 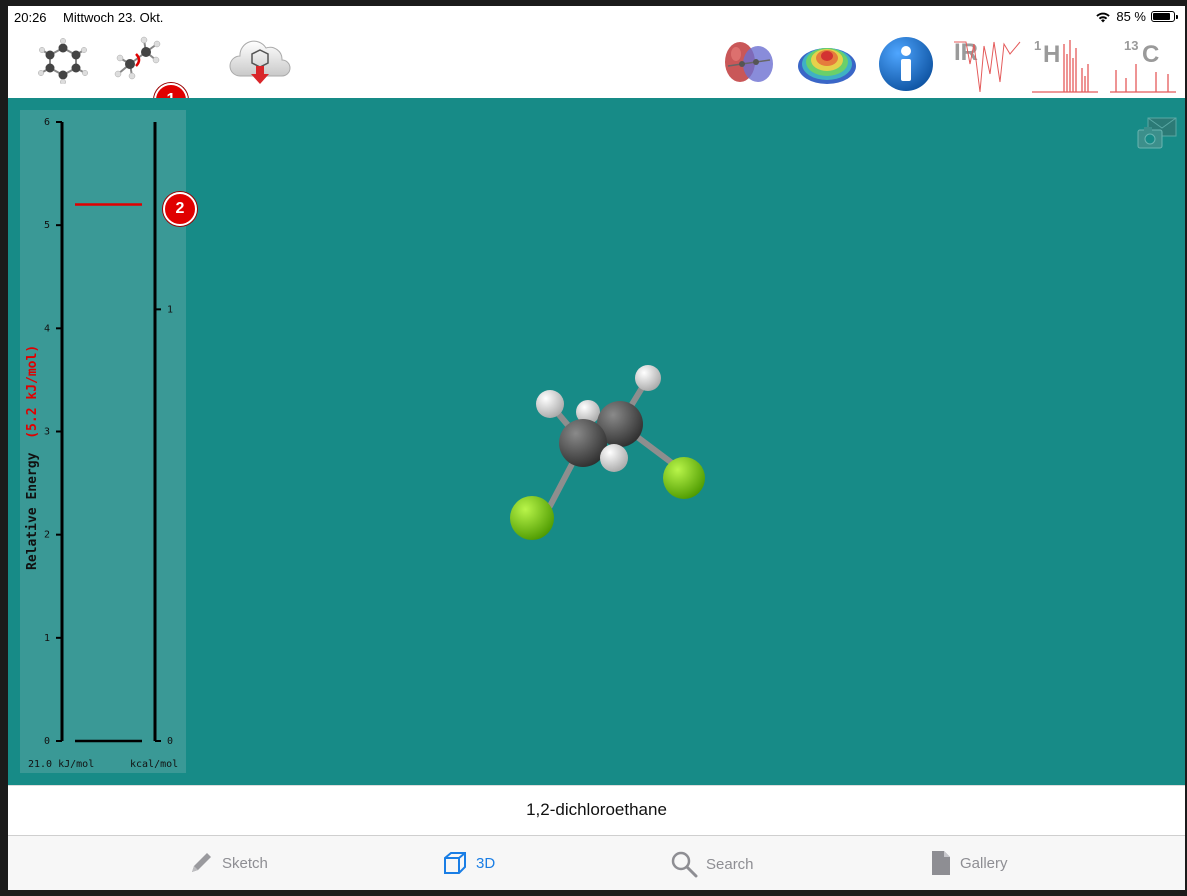 I want to click on kcal-unit-label: kcal/mol, so click(x=154, y=764).